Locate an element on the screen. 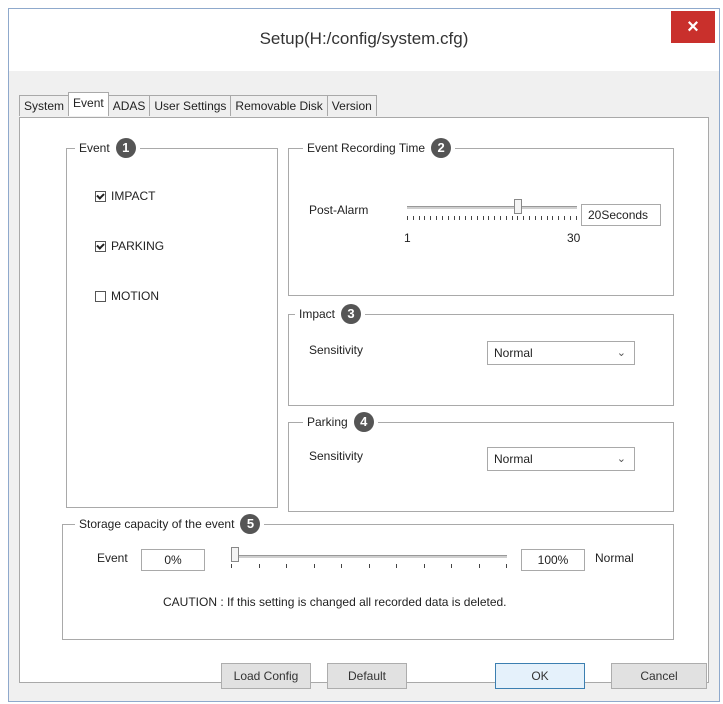 This screenshot has height=704, width=723. impact-checkbox-row: IMPACT is located at coordinates (125, 196).